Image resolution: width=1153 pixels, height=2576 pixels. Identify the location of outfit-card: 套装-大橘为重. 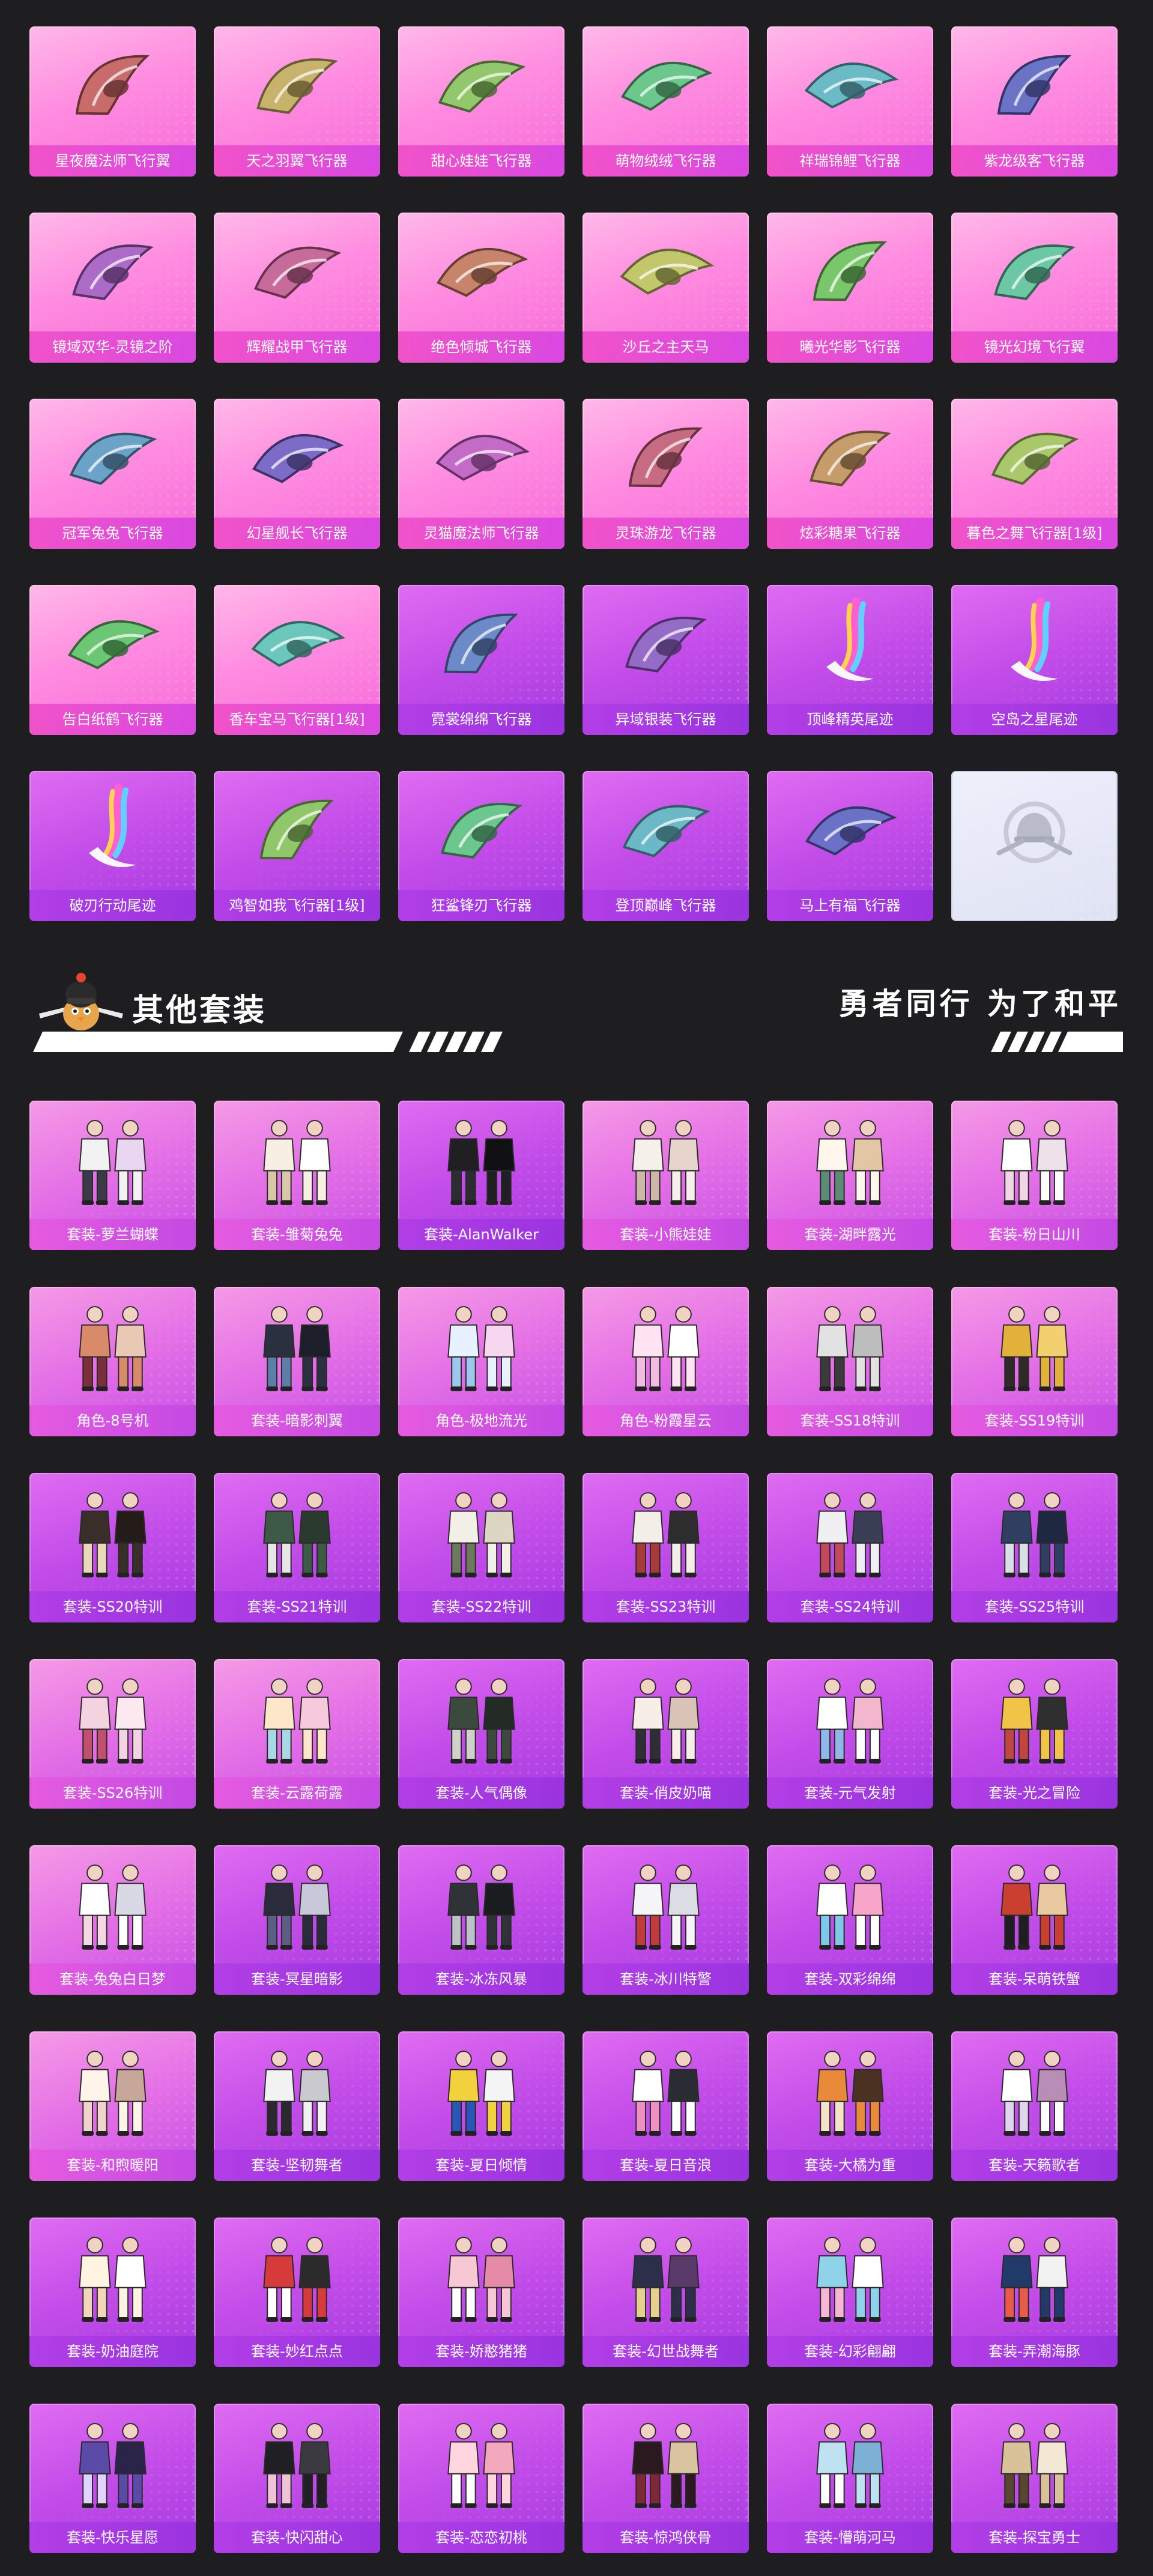
(850, 2106).